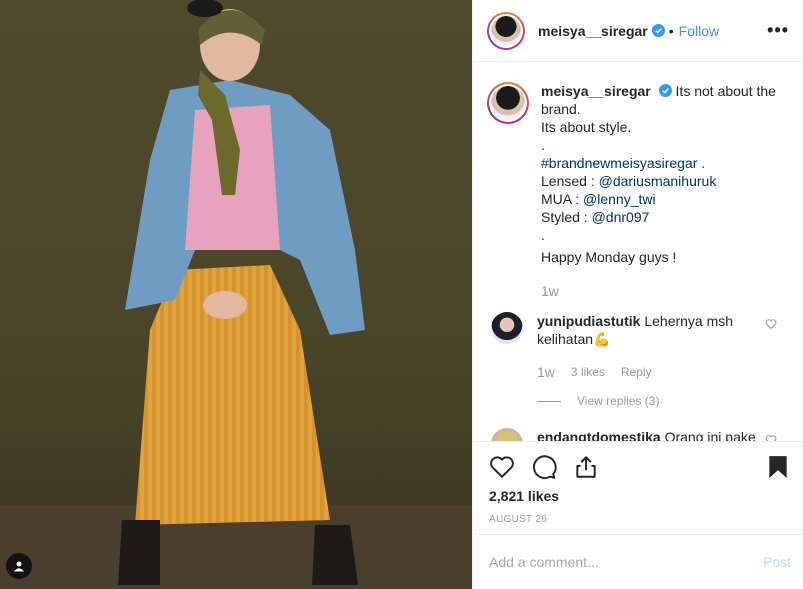 Image resolution: width=803 pixels, height=589 pixels. Describe the element at coordinates (546, 372) in the screenshot. I see `comment-time: 1w` at that location.